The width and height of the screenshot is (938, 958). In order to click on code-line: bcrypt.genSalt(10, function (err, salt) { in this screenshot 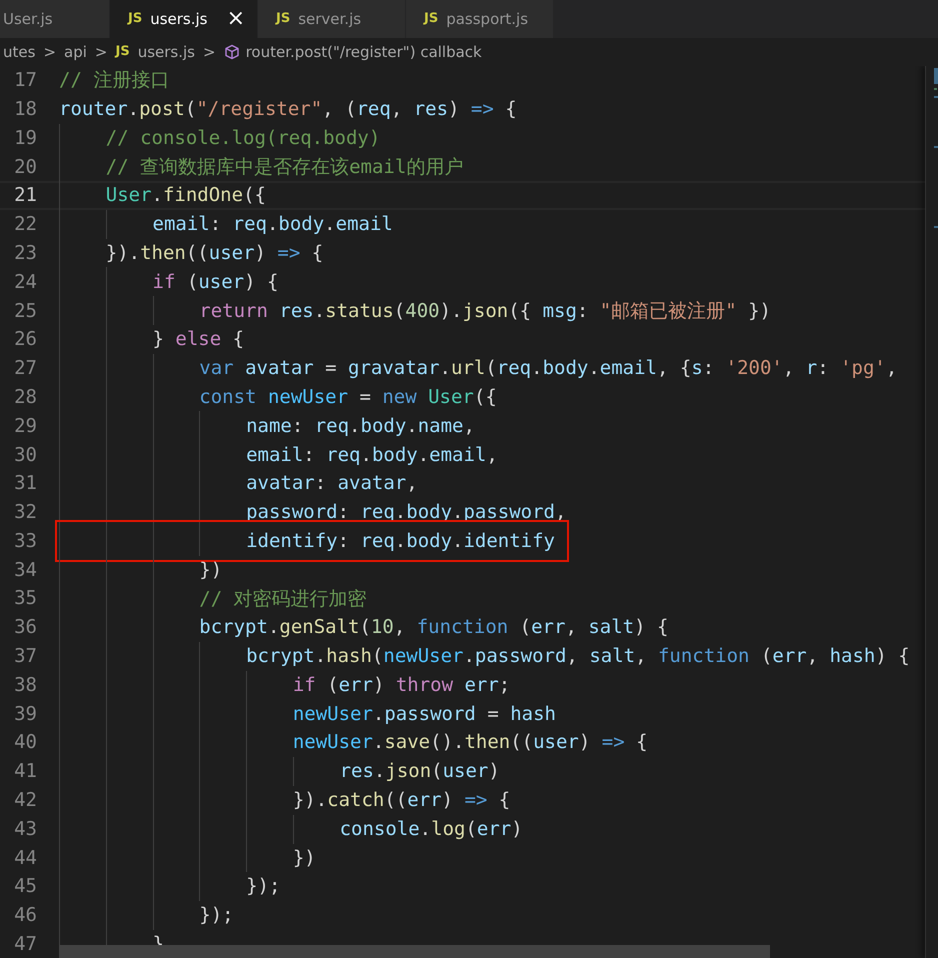, I will do `click(363, 627)`.